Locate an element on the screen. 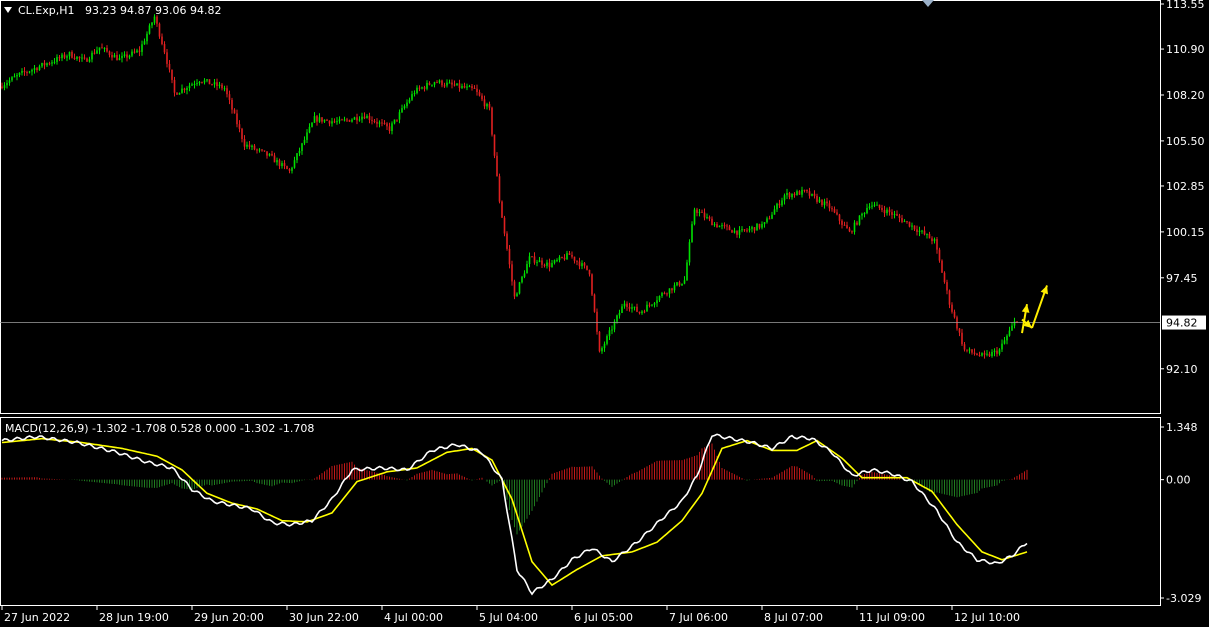 The image size is (1209, 627). price-tick-label: 105.50 is located at coordinates (1185, 141).